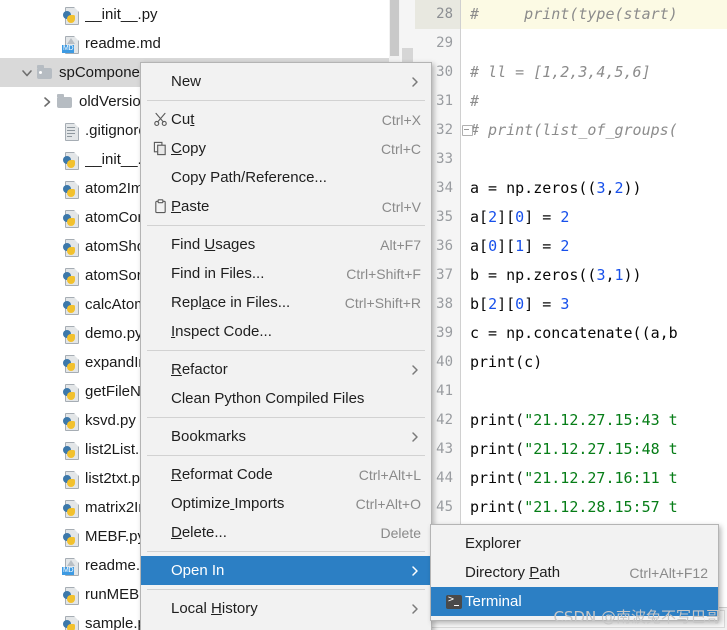  What do you see at coordinates (286, 608) in the screenshot?
I see `menu-item-local-history: Local History` at bounding box center [286, 608].